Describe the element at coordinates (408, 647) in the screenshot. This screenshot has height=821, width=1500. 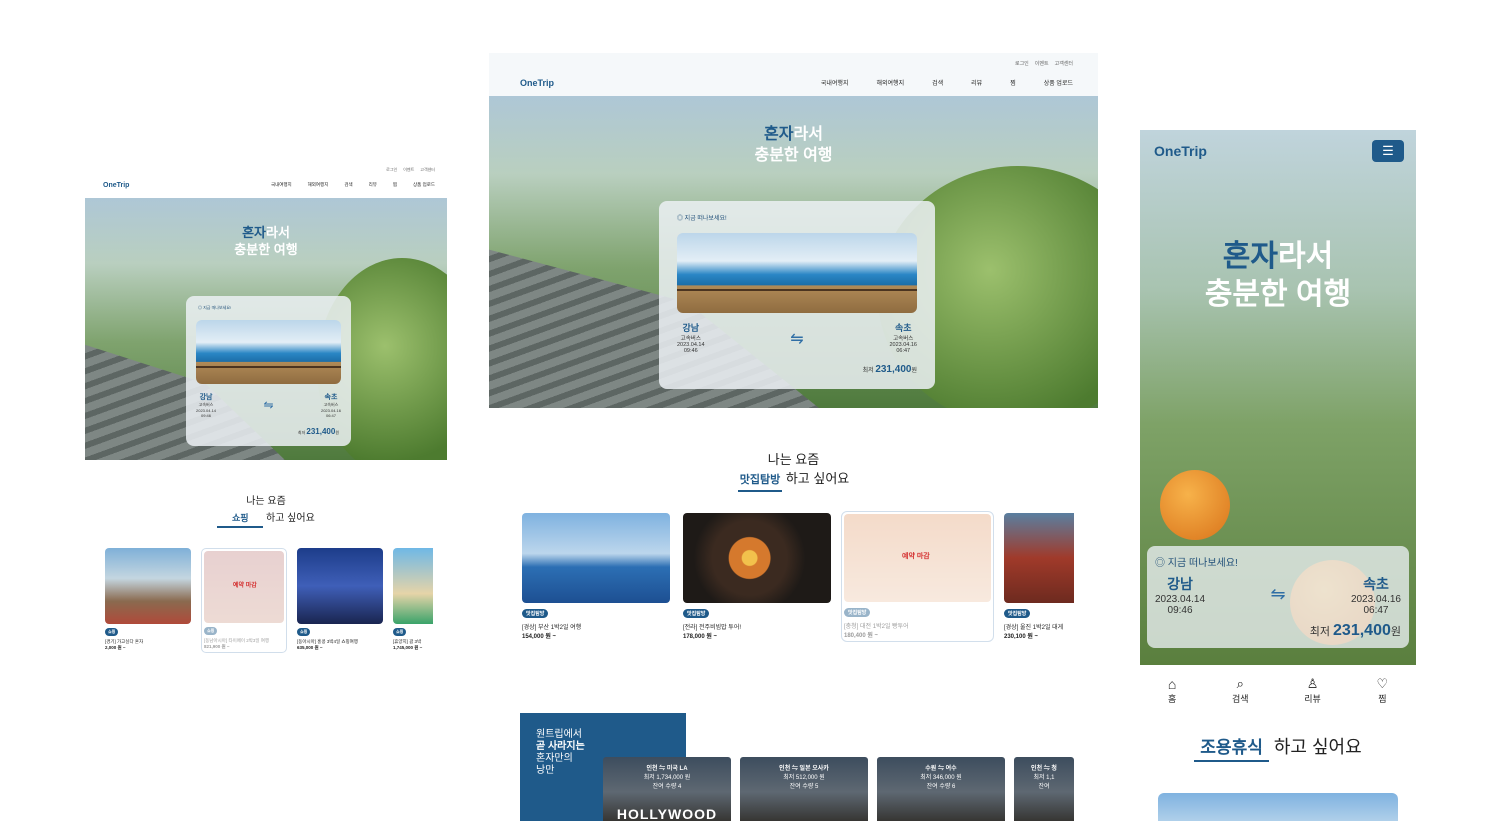
I see `product-price: 1,745,000 원 ~` at that location.